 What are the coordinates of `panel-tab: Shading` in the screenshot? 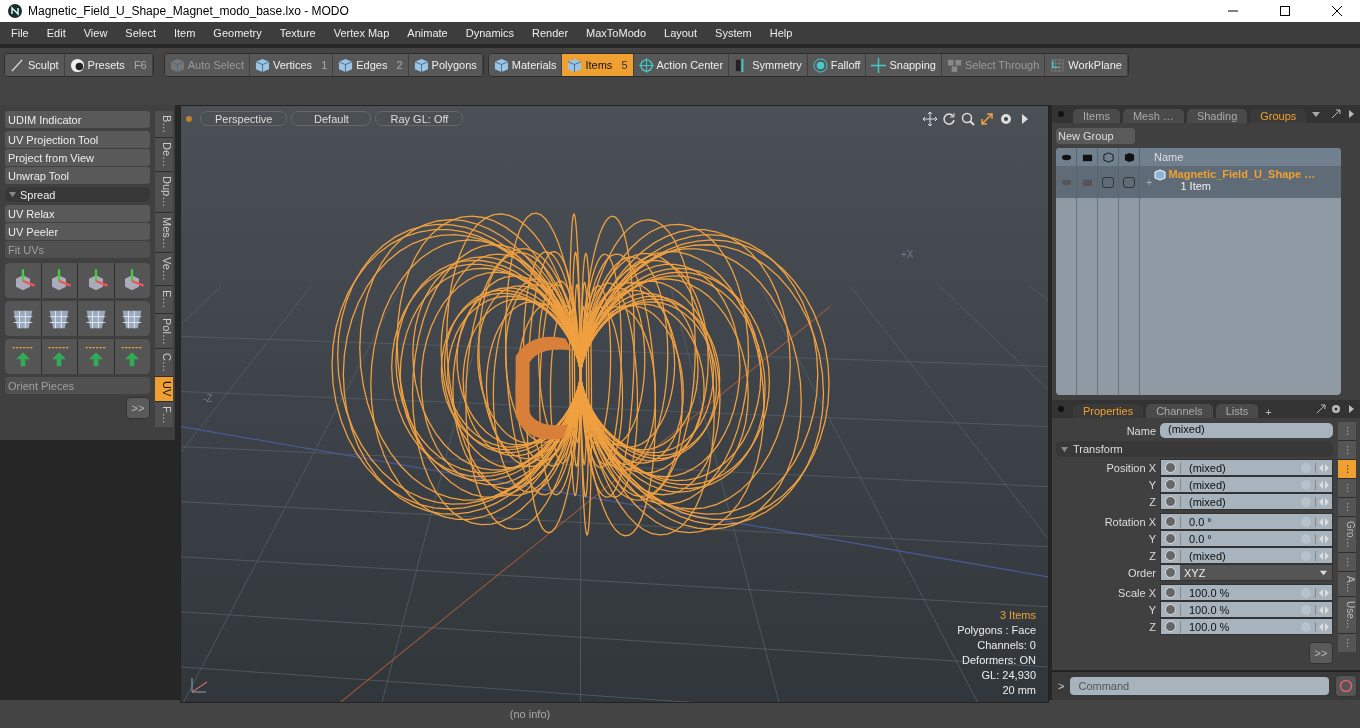 It's located at (1217, 116).